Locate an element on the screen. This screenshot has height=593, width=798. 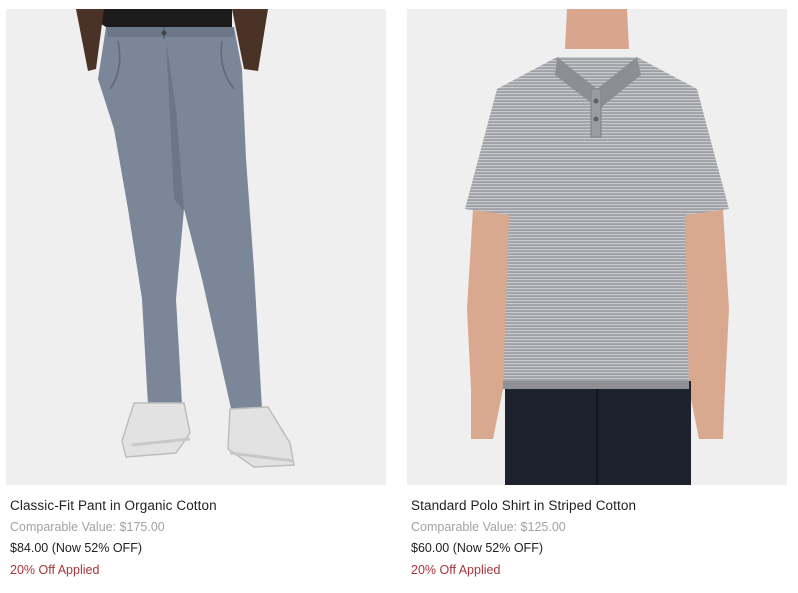
product-price: $60.00 (Now 52% OFF) is located at coordinates (477, 548).